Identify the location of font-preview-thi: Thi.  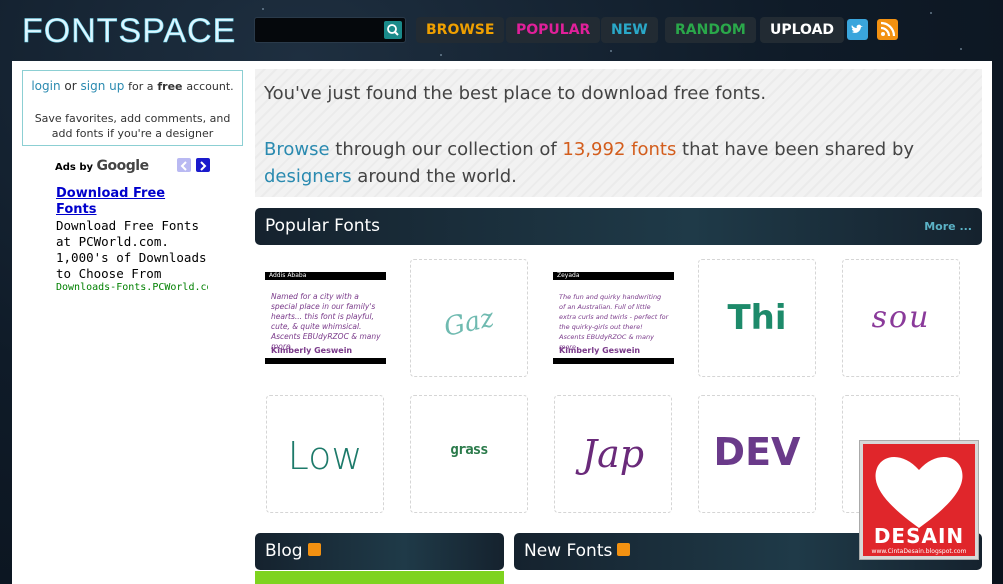
(757, 318).